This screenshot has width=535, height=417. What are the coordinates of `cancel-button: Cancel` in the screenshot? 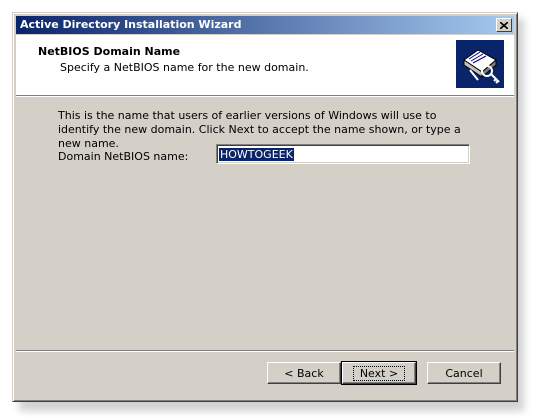 It's located at (464, 373).